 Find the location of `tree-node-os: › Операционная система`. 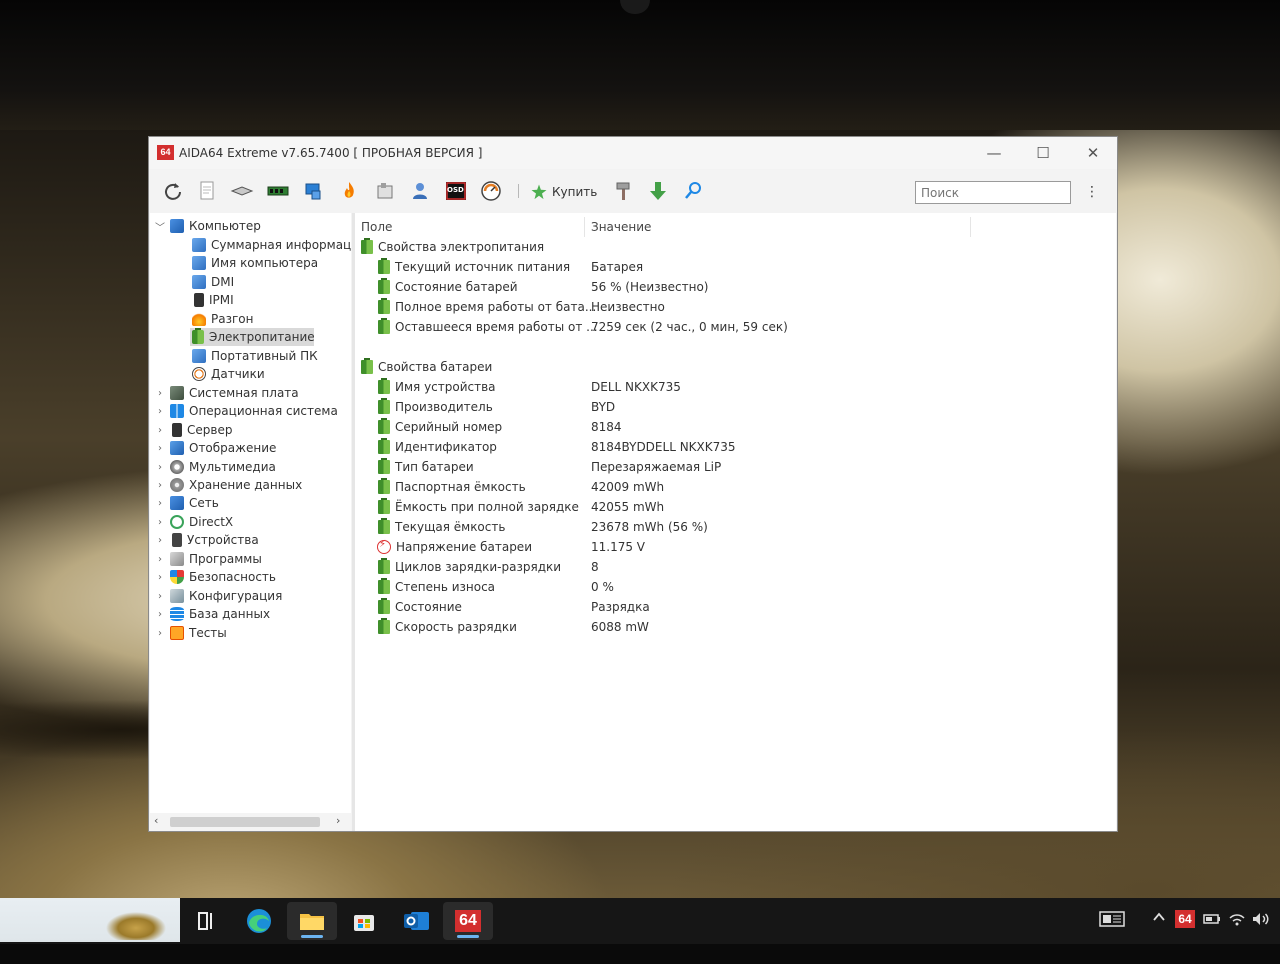

tree-node-os: › Операционная система is located at coordinates (246, 411).